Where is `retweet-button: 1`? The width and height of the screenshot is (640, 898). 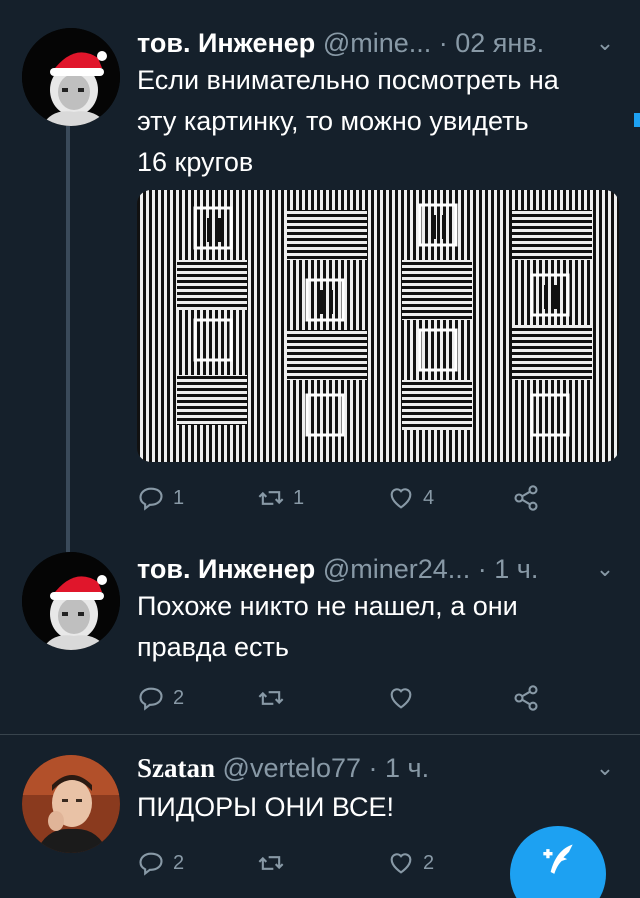
retweet-button: 1 is located at coordinates (280, 498).